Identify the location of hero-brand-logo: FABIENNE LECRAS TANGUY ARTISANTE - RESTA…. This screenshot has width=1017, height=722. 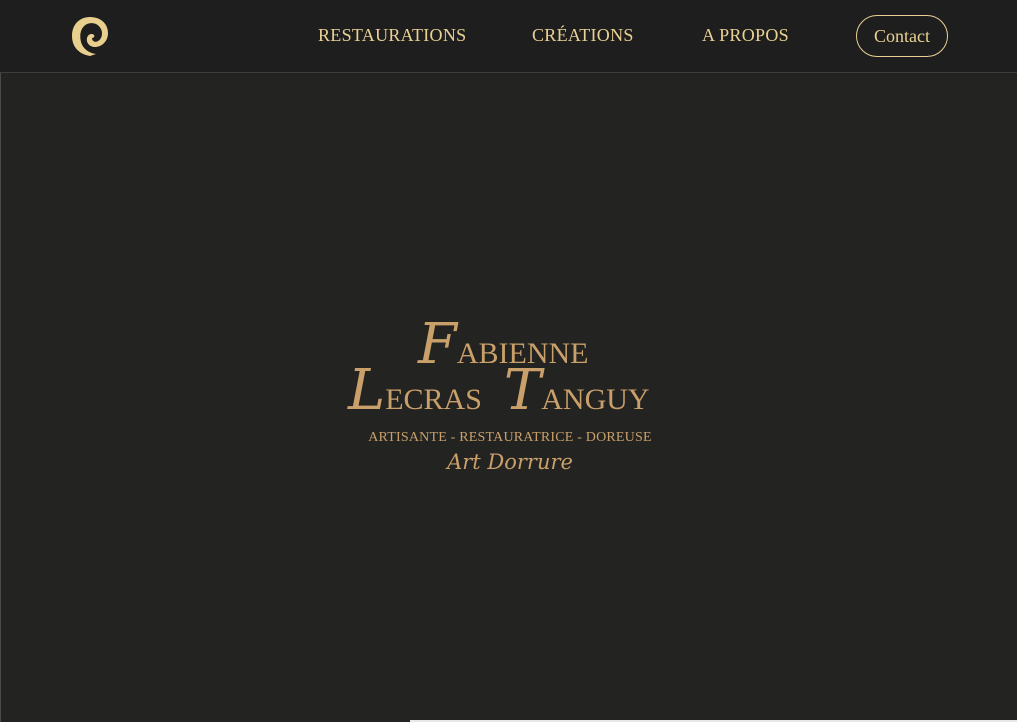
(510, 400).